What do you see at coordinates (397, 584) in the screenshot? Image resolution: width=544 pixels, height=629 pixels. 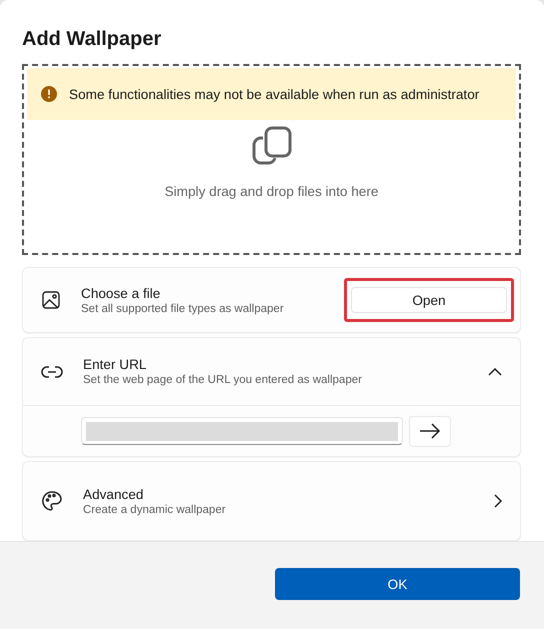 I see `ok-button: OK` at bounding box center [397, 584].